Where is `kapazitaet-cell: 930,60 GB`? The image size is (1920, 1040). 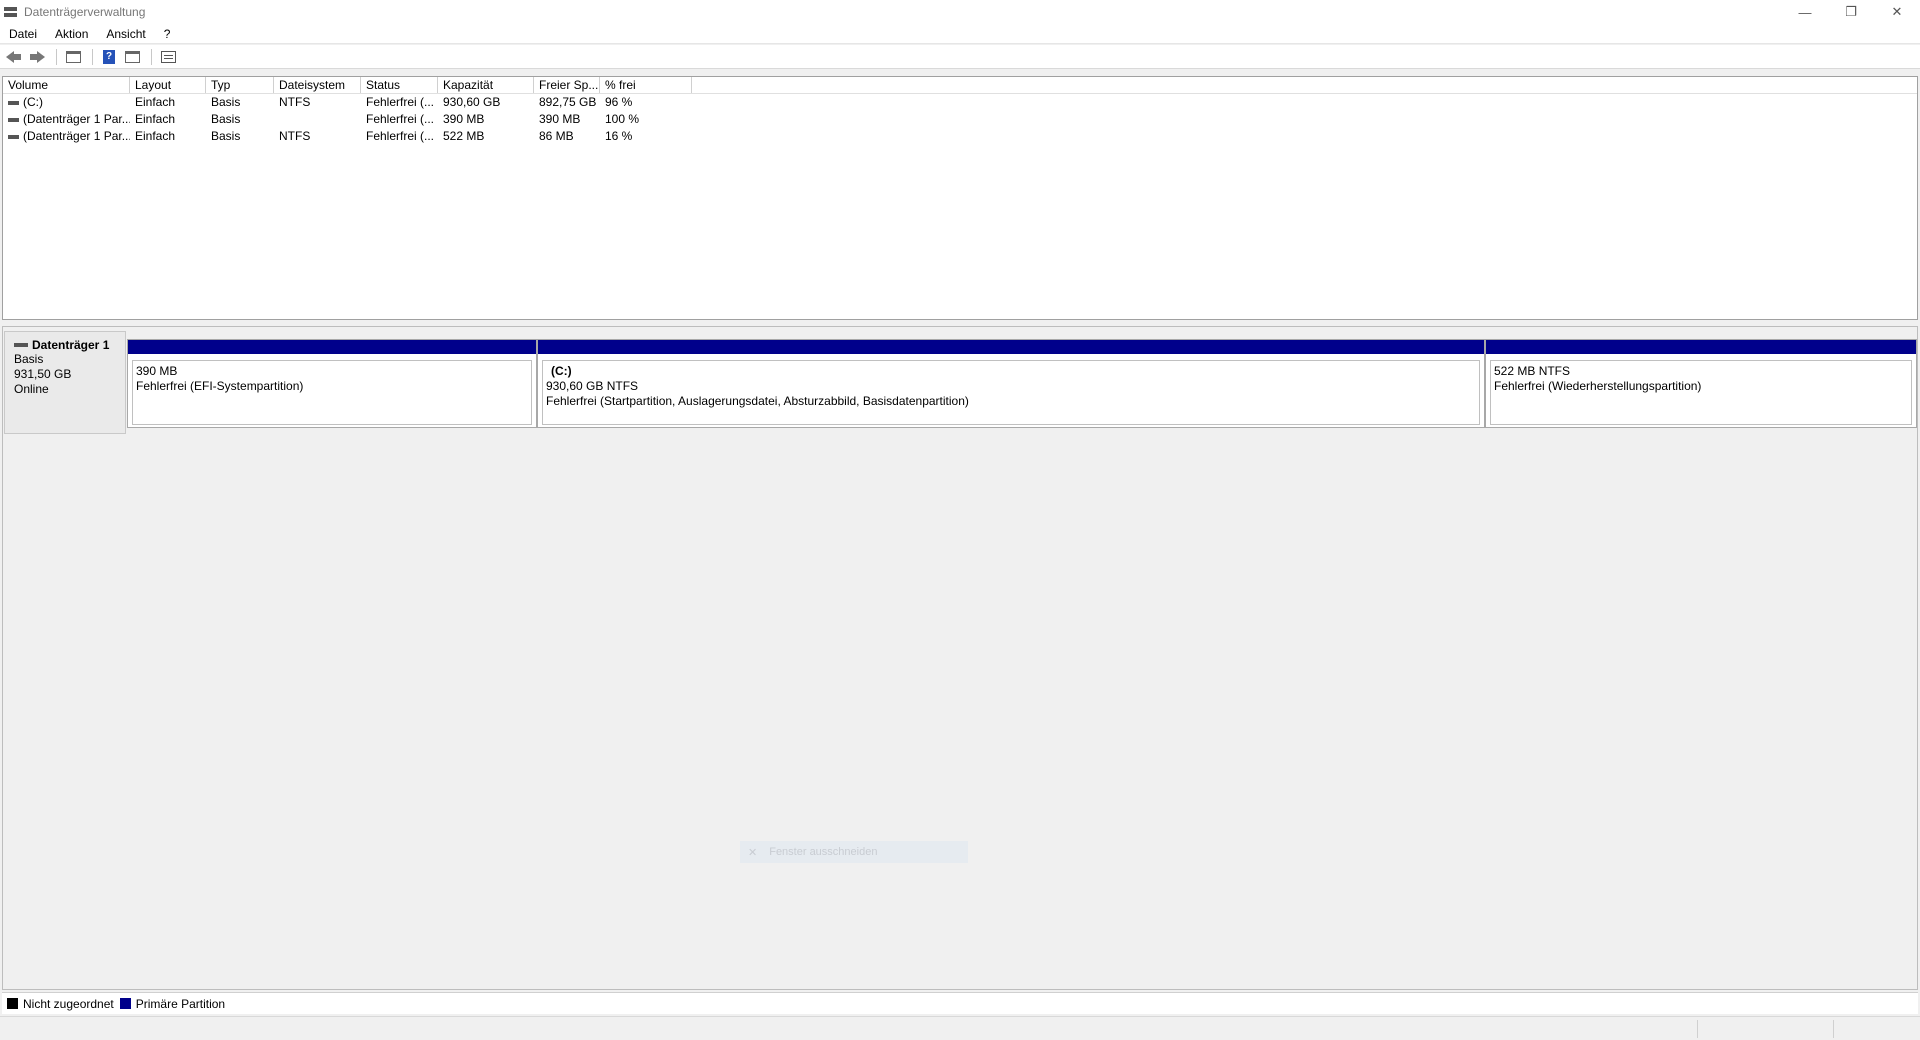
kapazitaet-cell: 930,60 GB is located at coordinates (472, 102).